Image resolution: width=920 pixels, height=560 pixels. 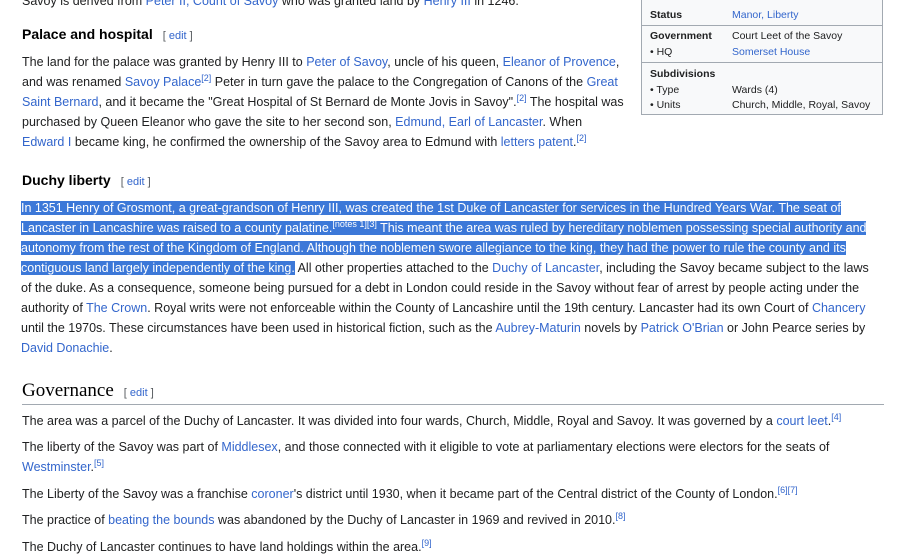 I want to click on link-edmund-earl-of-lancaster: Edmund, Earl of Lancaster, so click(x=468, y=122).